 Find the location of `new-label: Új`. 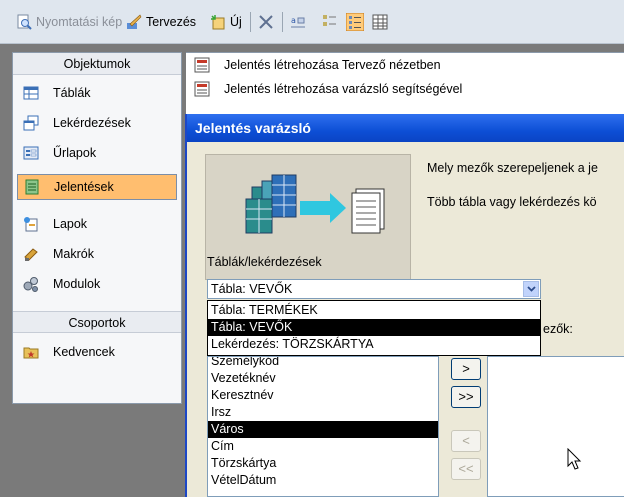

new-label: Új is located at coordinates (236, 22).